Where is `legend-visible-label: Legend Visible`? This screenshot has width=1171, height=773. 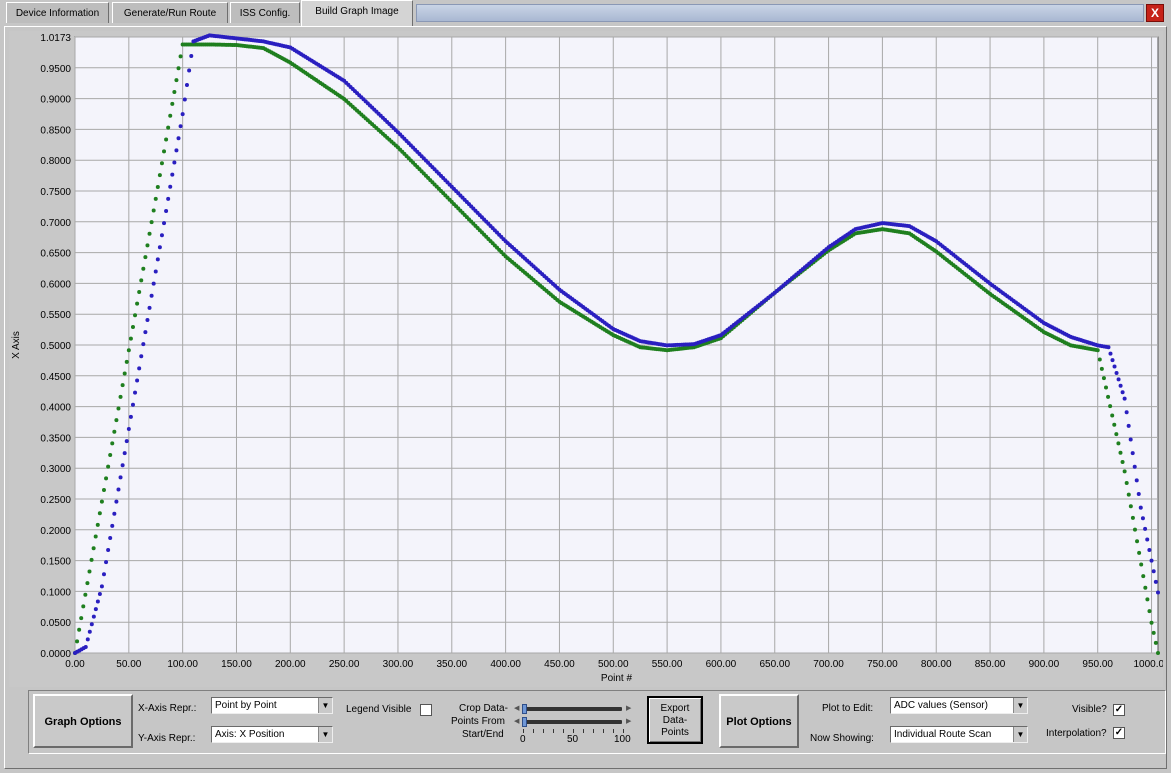
legend-visible-label: Legend Visible is located at coordinates (379, 709).